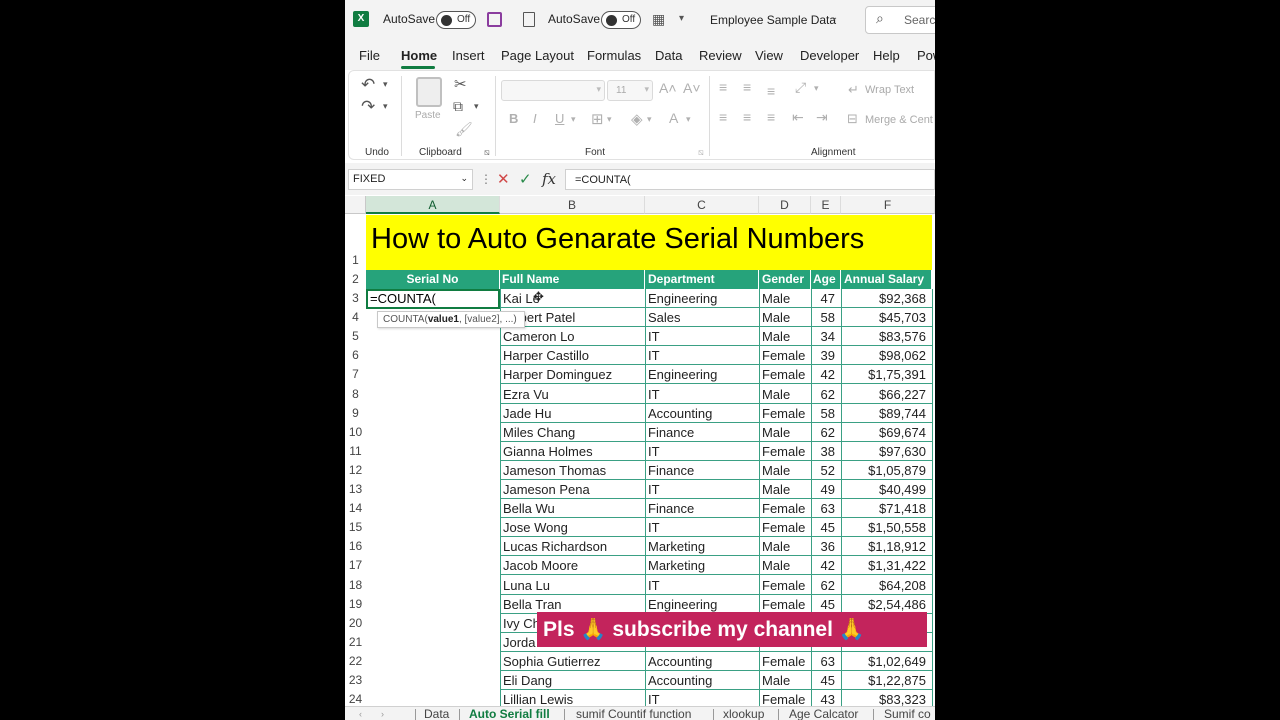  Describe the element at coordinates (826, 336) in the screenshot. I see `age-cell: 34` at that location.